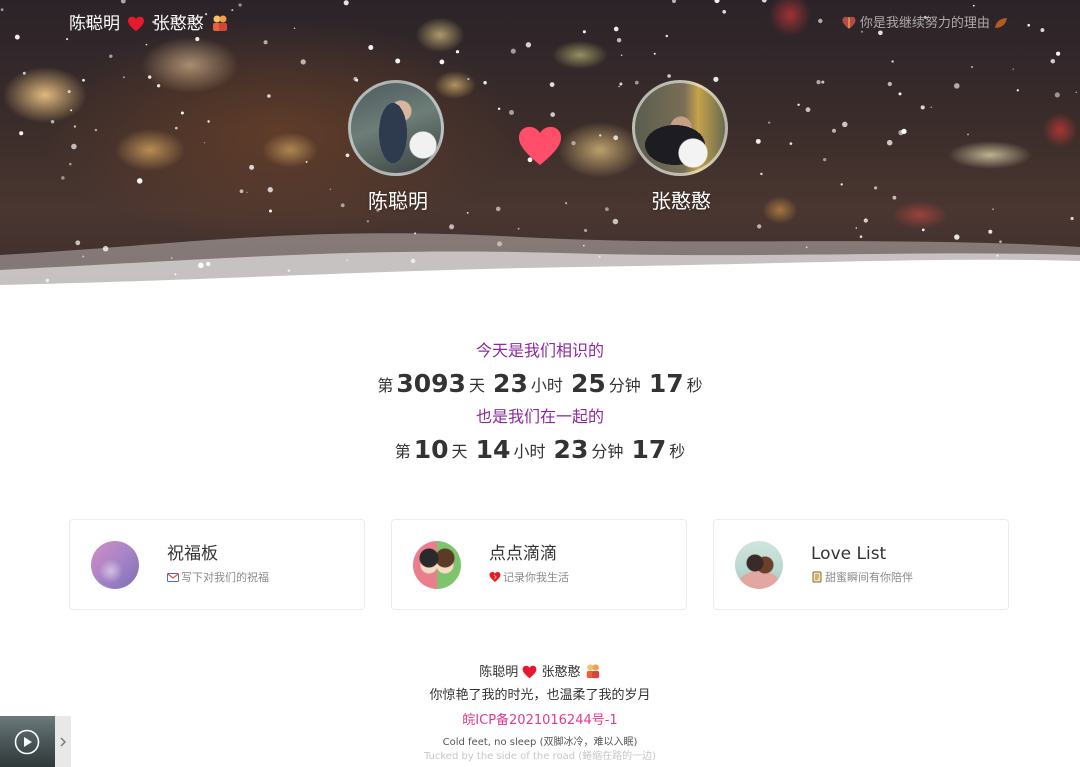  I want to click on counter-minutes: 25, so click(588, 383).